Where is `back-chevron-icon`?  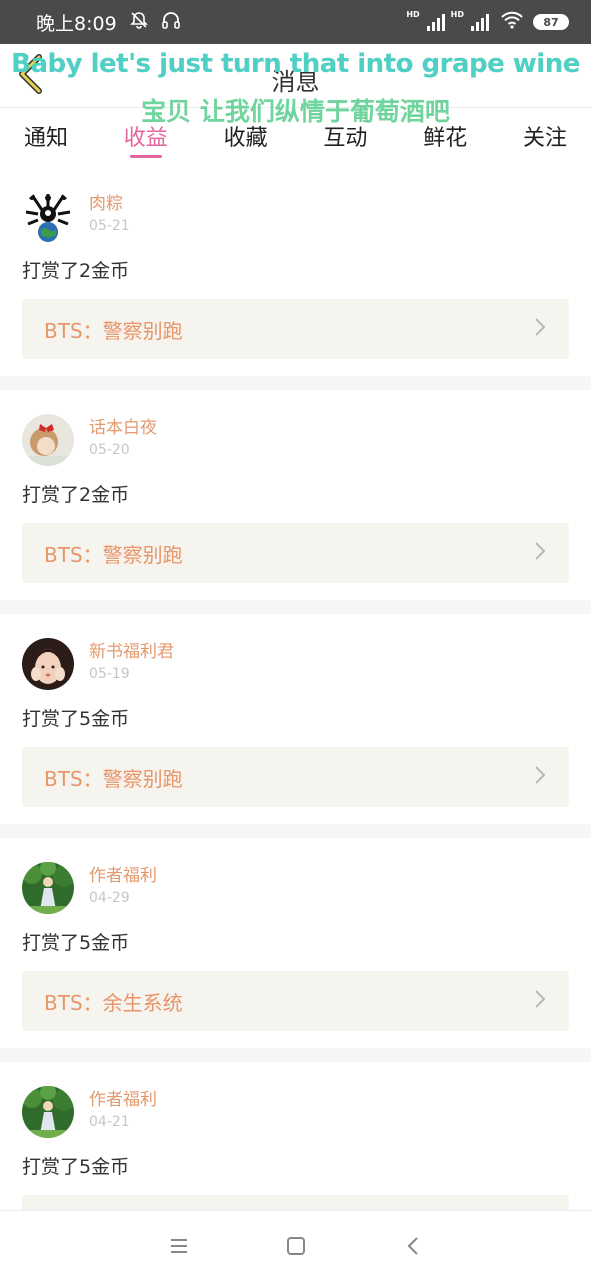
back-chevron-icon is located at coordinates (413, 1246).